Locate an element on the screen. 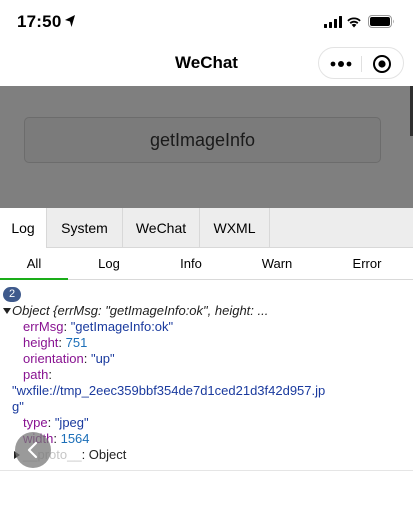 This screenshot has height=508, width=413. tab-wechat: WeChat is located at coordinates (161, 228).